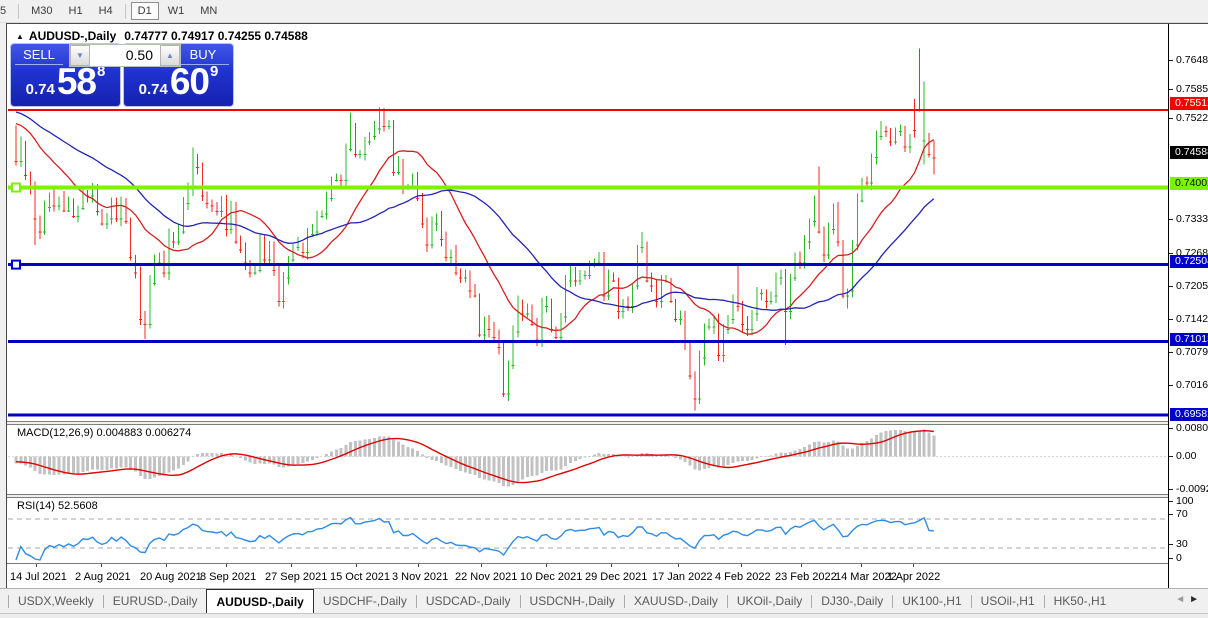 Image resolution: width=1208 pixels, height=618 pixels. What do you see at coordinates (144, 11) in the screenshot?
I see `timeframe-button-d1: D1` at bounding box center [144, 11].